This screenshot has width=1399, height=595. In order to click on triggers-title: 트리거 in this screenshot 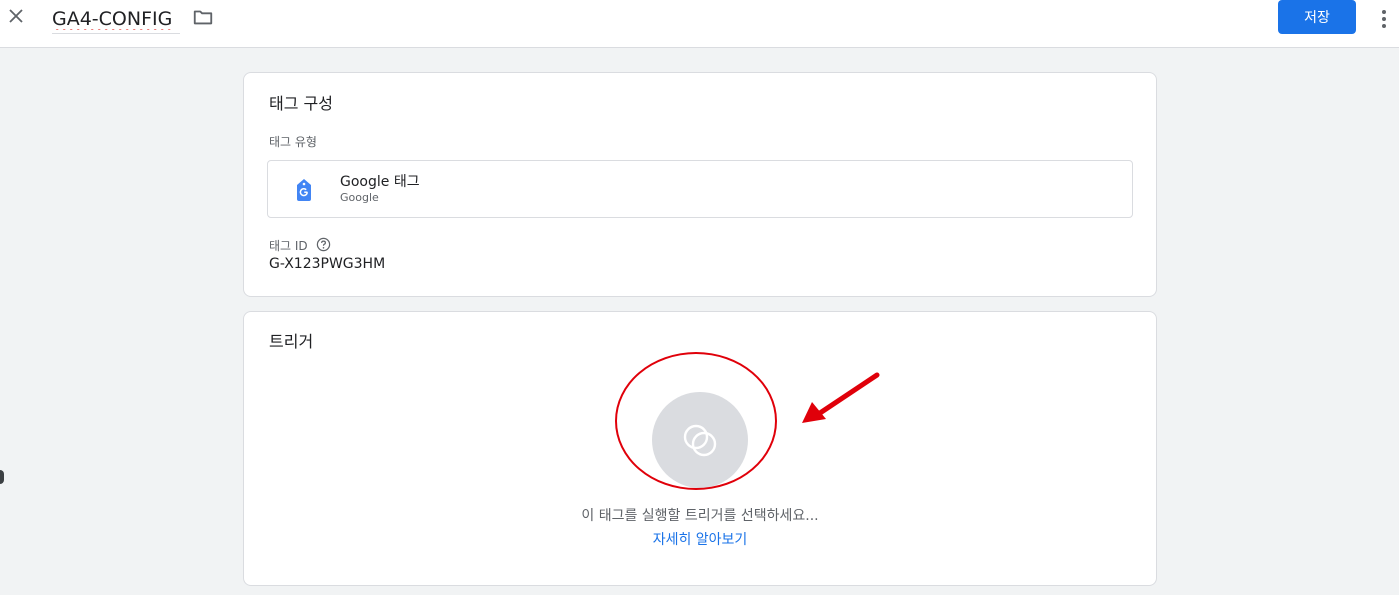, I will do `click(291, 341)`.